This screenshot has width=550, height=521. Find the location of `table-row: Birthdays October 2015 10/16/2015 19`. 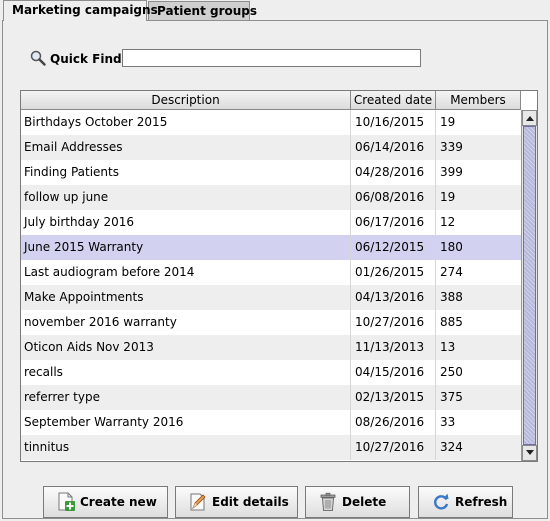

table-row: Birthdays October 2015 10/16/2015 19 is located at coordinates (271, 122).